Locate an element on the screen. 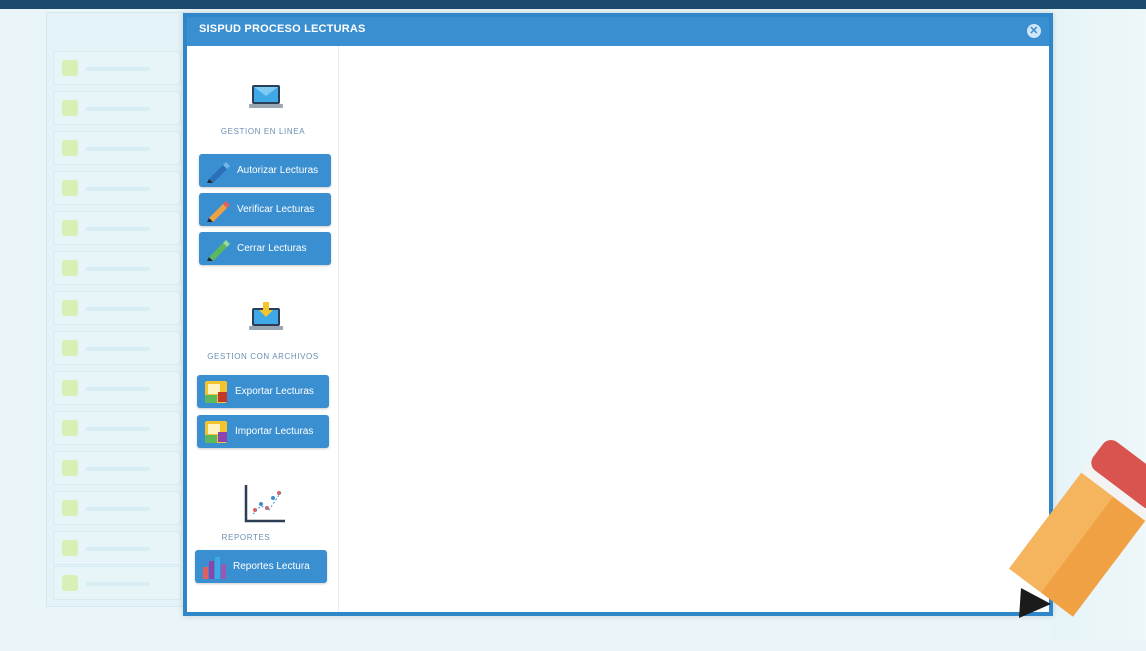 The image size is (1146, 651). export-file-icon is located at coordinates (216, 391).